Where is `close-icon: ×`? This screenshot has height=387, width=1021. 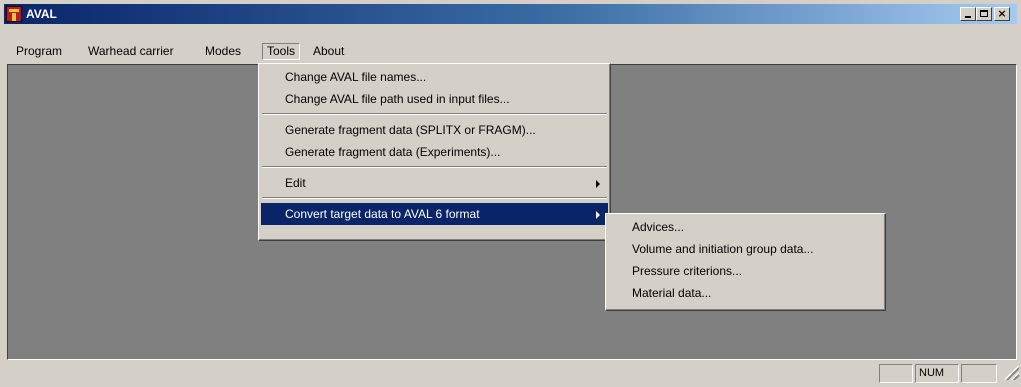 close-icon: × is located at coordinates (1002, 13).